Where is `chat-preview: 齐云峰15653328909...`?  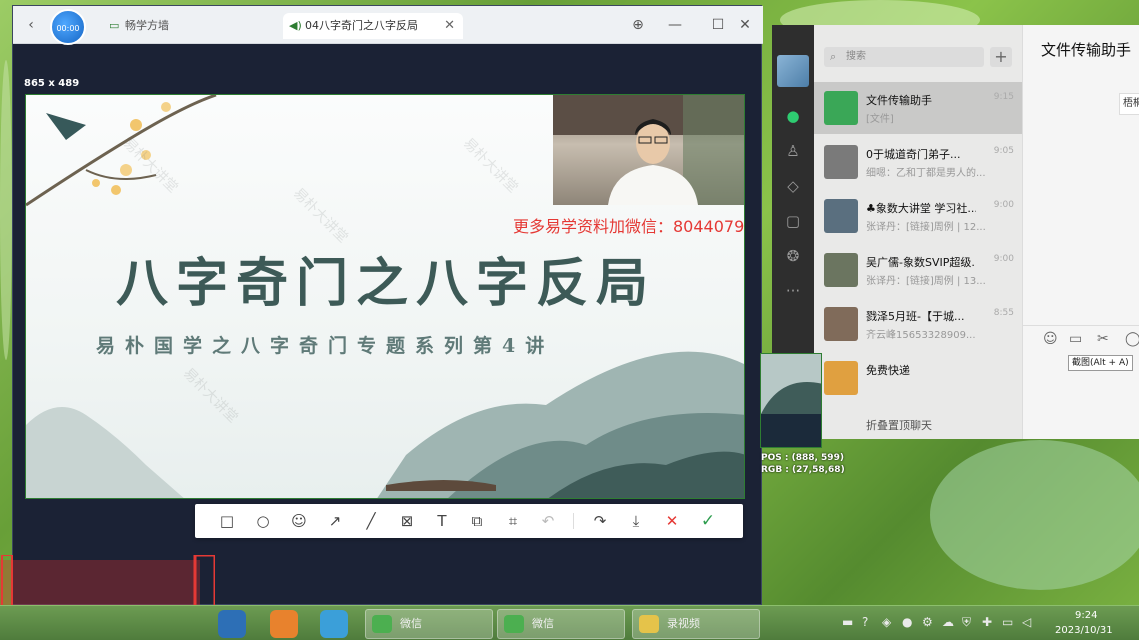 chat-preview: 齐云峰15653328909... is located at coordinates (921, 335).